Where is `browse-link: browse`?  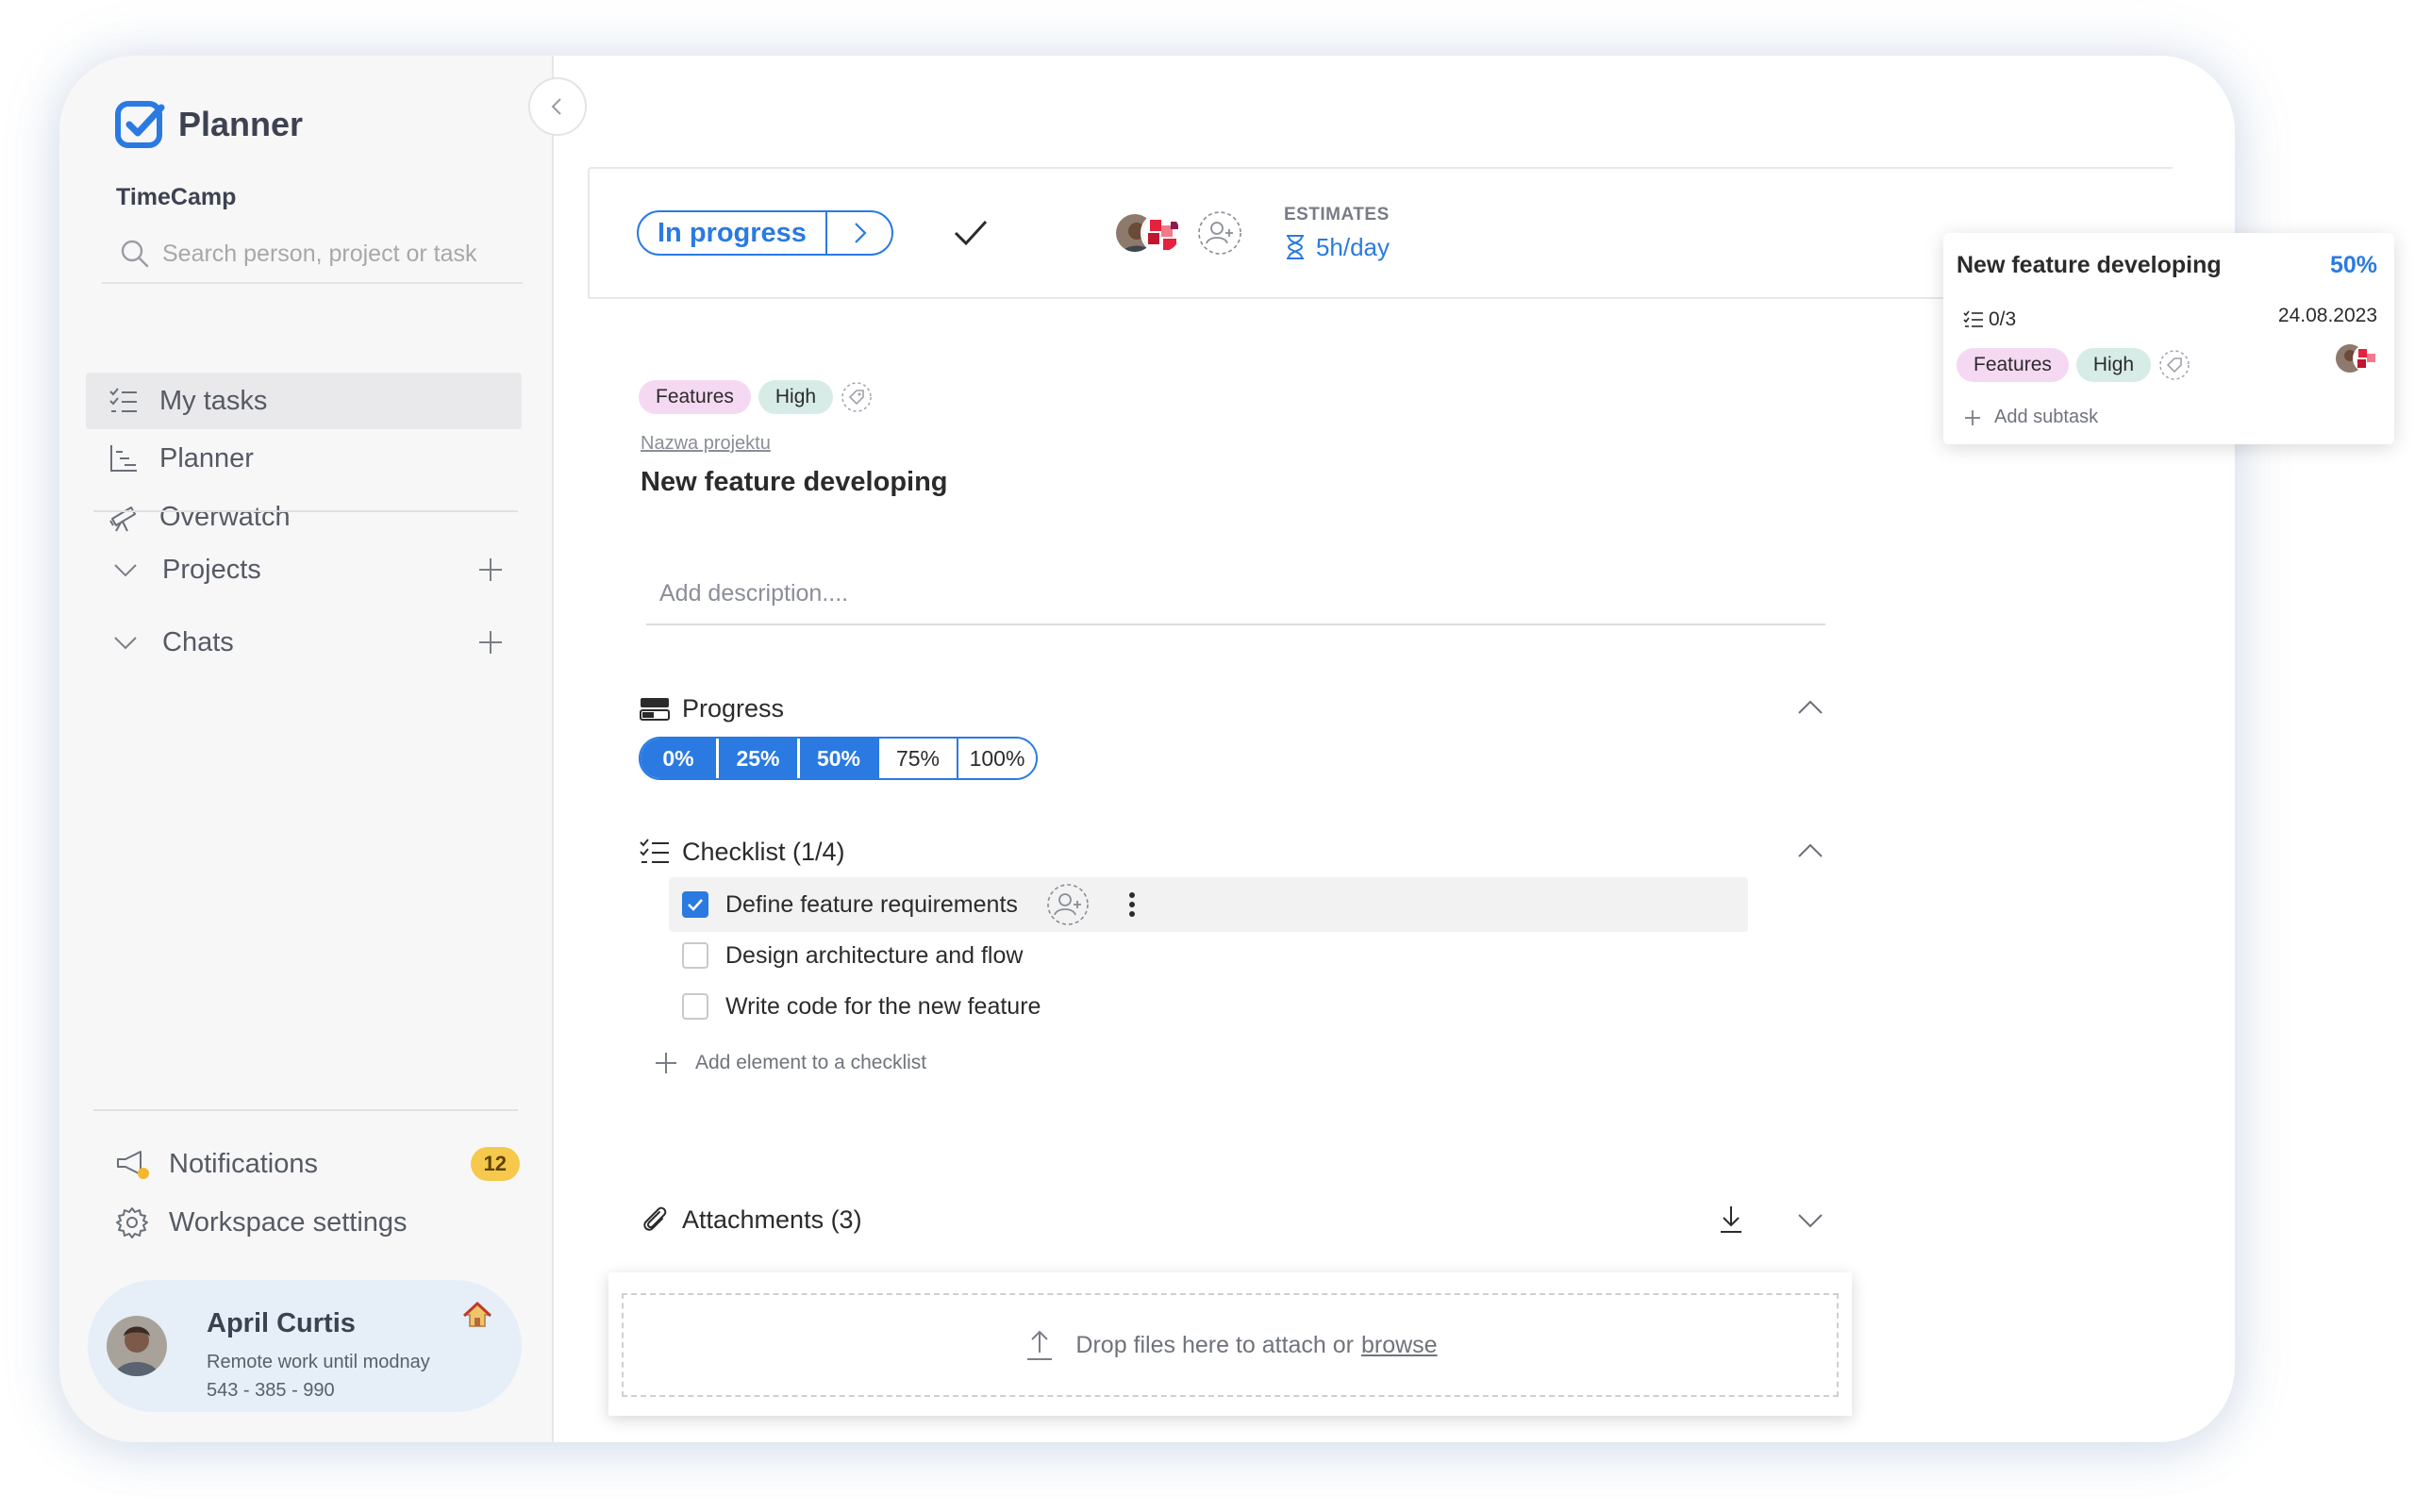
browse-link: browse is located at coordinates (1400, 1345).